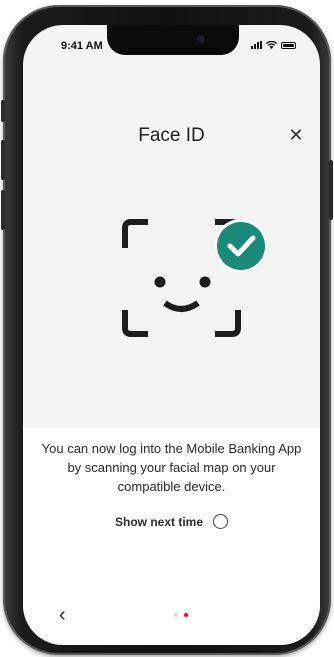 This screenshot has width=334, height=657. I want to click on signal-icon, so click(256, 45).